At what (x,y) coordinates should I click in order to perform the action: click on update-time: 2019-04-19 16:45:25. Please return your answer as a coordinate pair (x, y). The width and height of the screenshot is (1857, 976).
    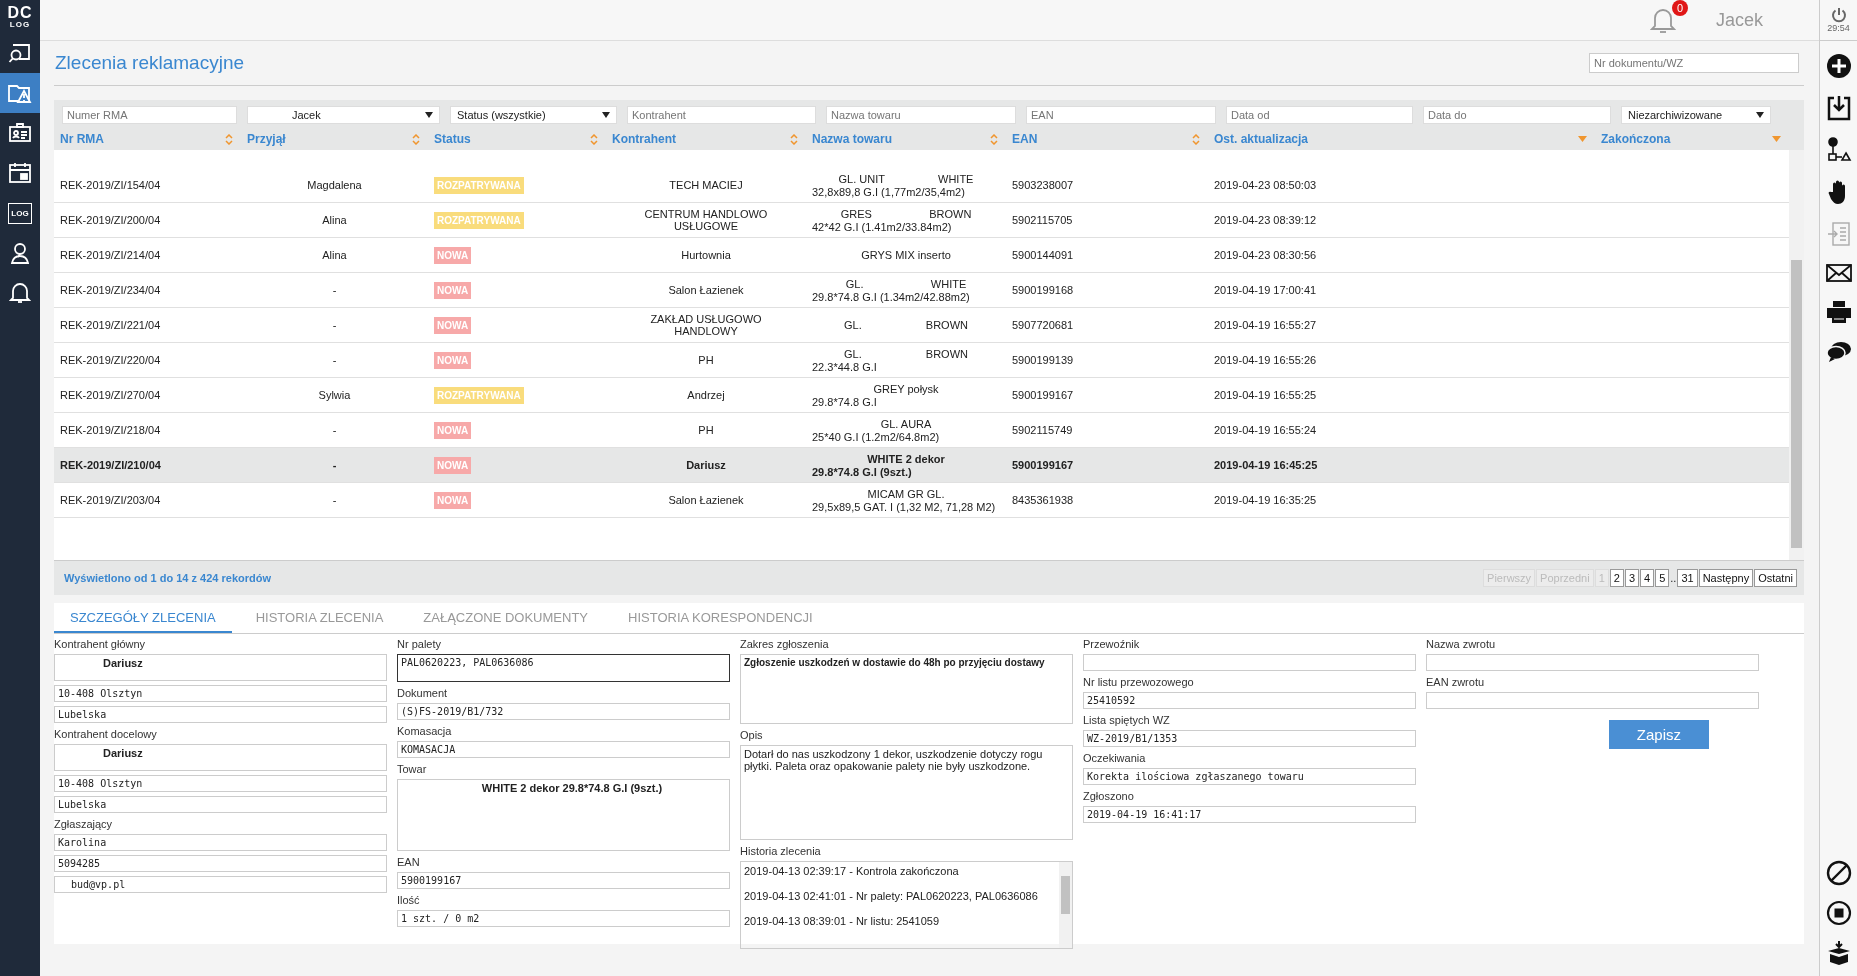
    Looking at the image, I should click on (1266, 465).